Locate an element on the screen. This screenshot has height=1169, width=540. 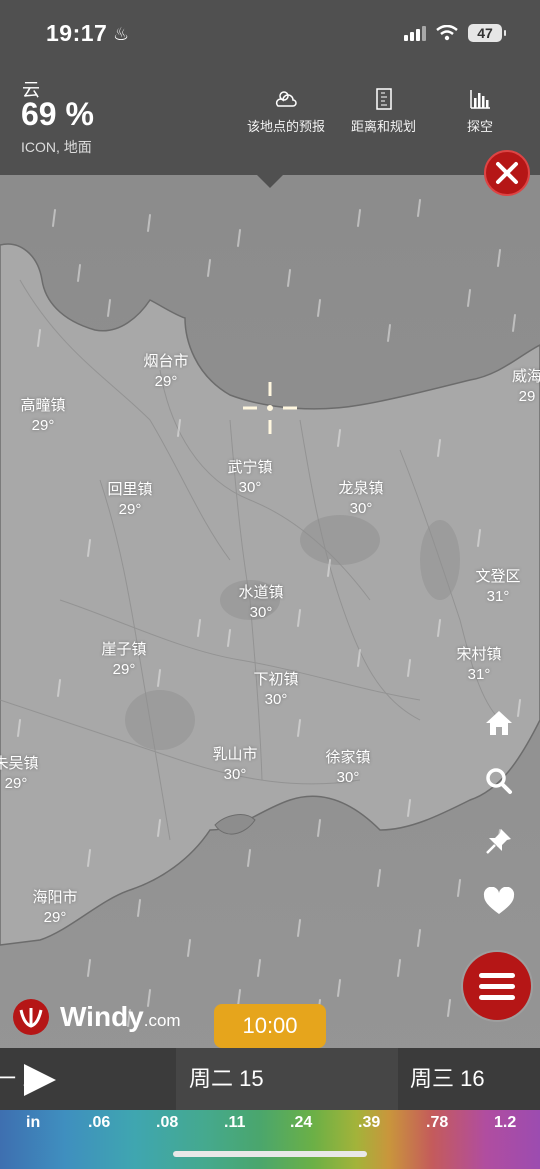
place-label: 回里镇 29° is located at coordinates (129, 500).